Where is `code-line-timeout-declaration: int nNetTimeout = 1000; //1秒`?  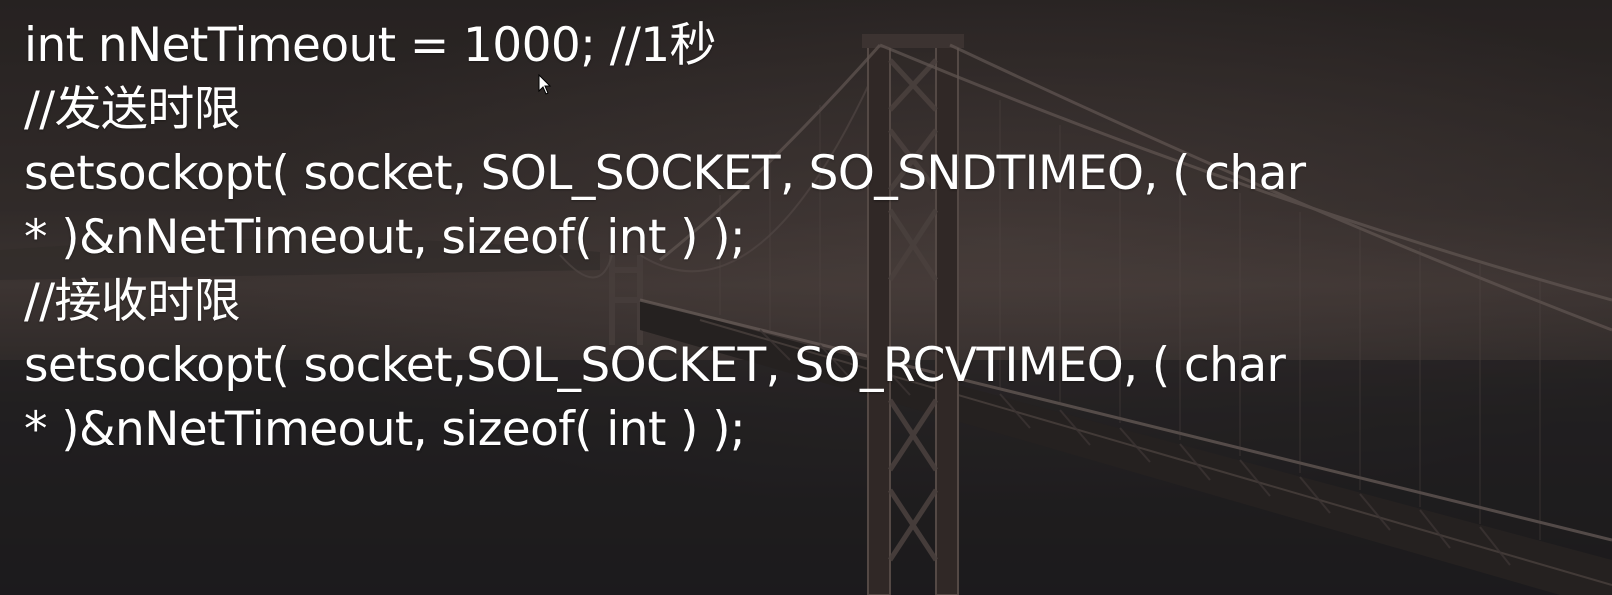
code-line-timeout-declaration: int nNetTimeout = 1000; //1秒 is located at coordinates (370, 45).